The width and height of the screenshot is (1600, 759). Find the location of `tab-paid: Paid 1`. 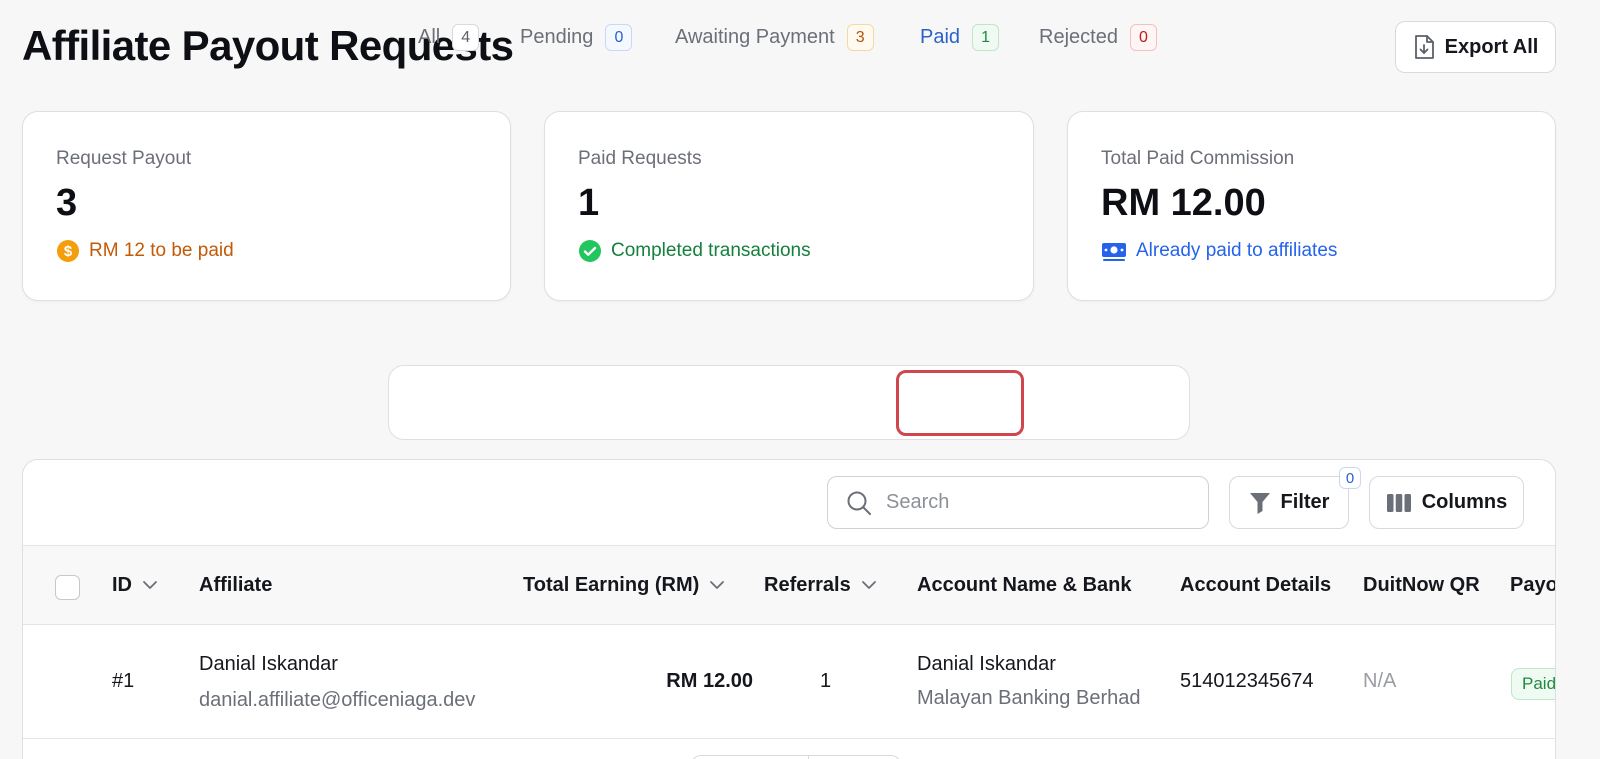

tab-paid: Paid 1 is located at coordinates (960, 37).